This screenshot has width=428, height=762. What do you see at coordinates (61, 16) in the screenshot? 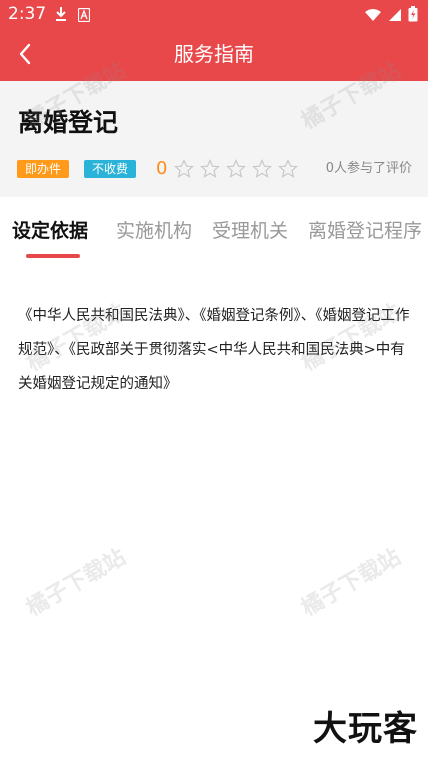
I see `download-icon` at bounding box center [61, 16].